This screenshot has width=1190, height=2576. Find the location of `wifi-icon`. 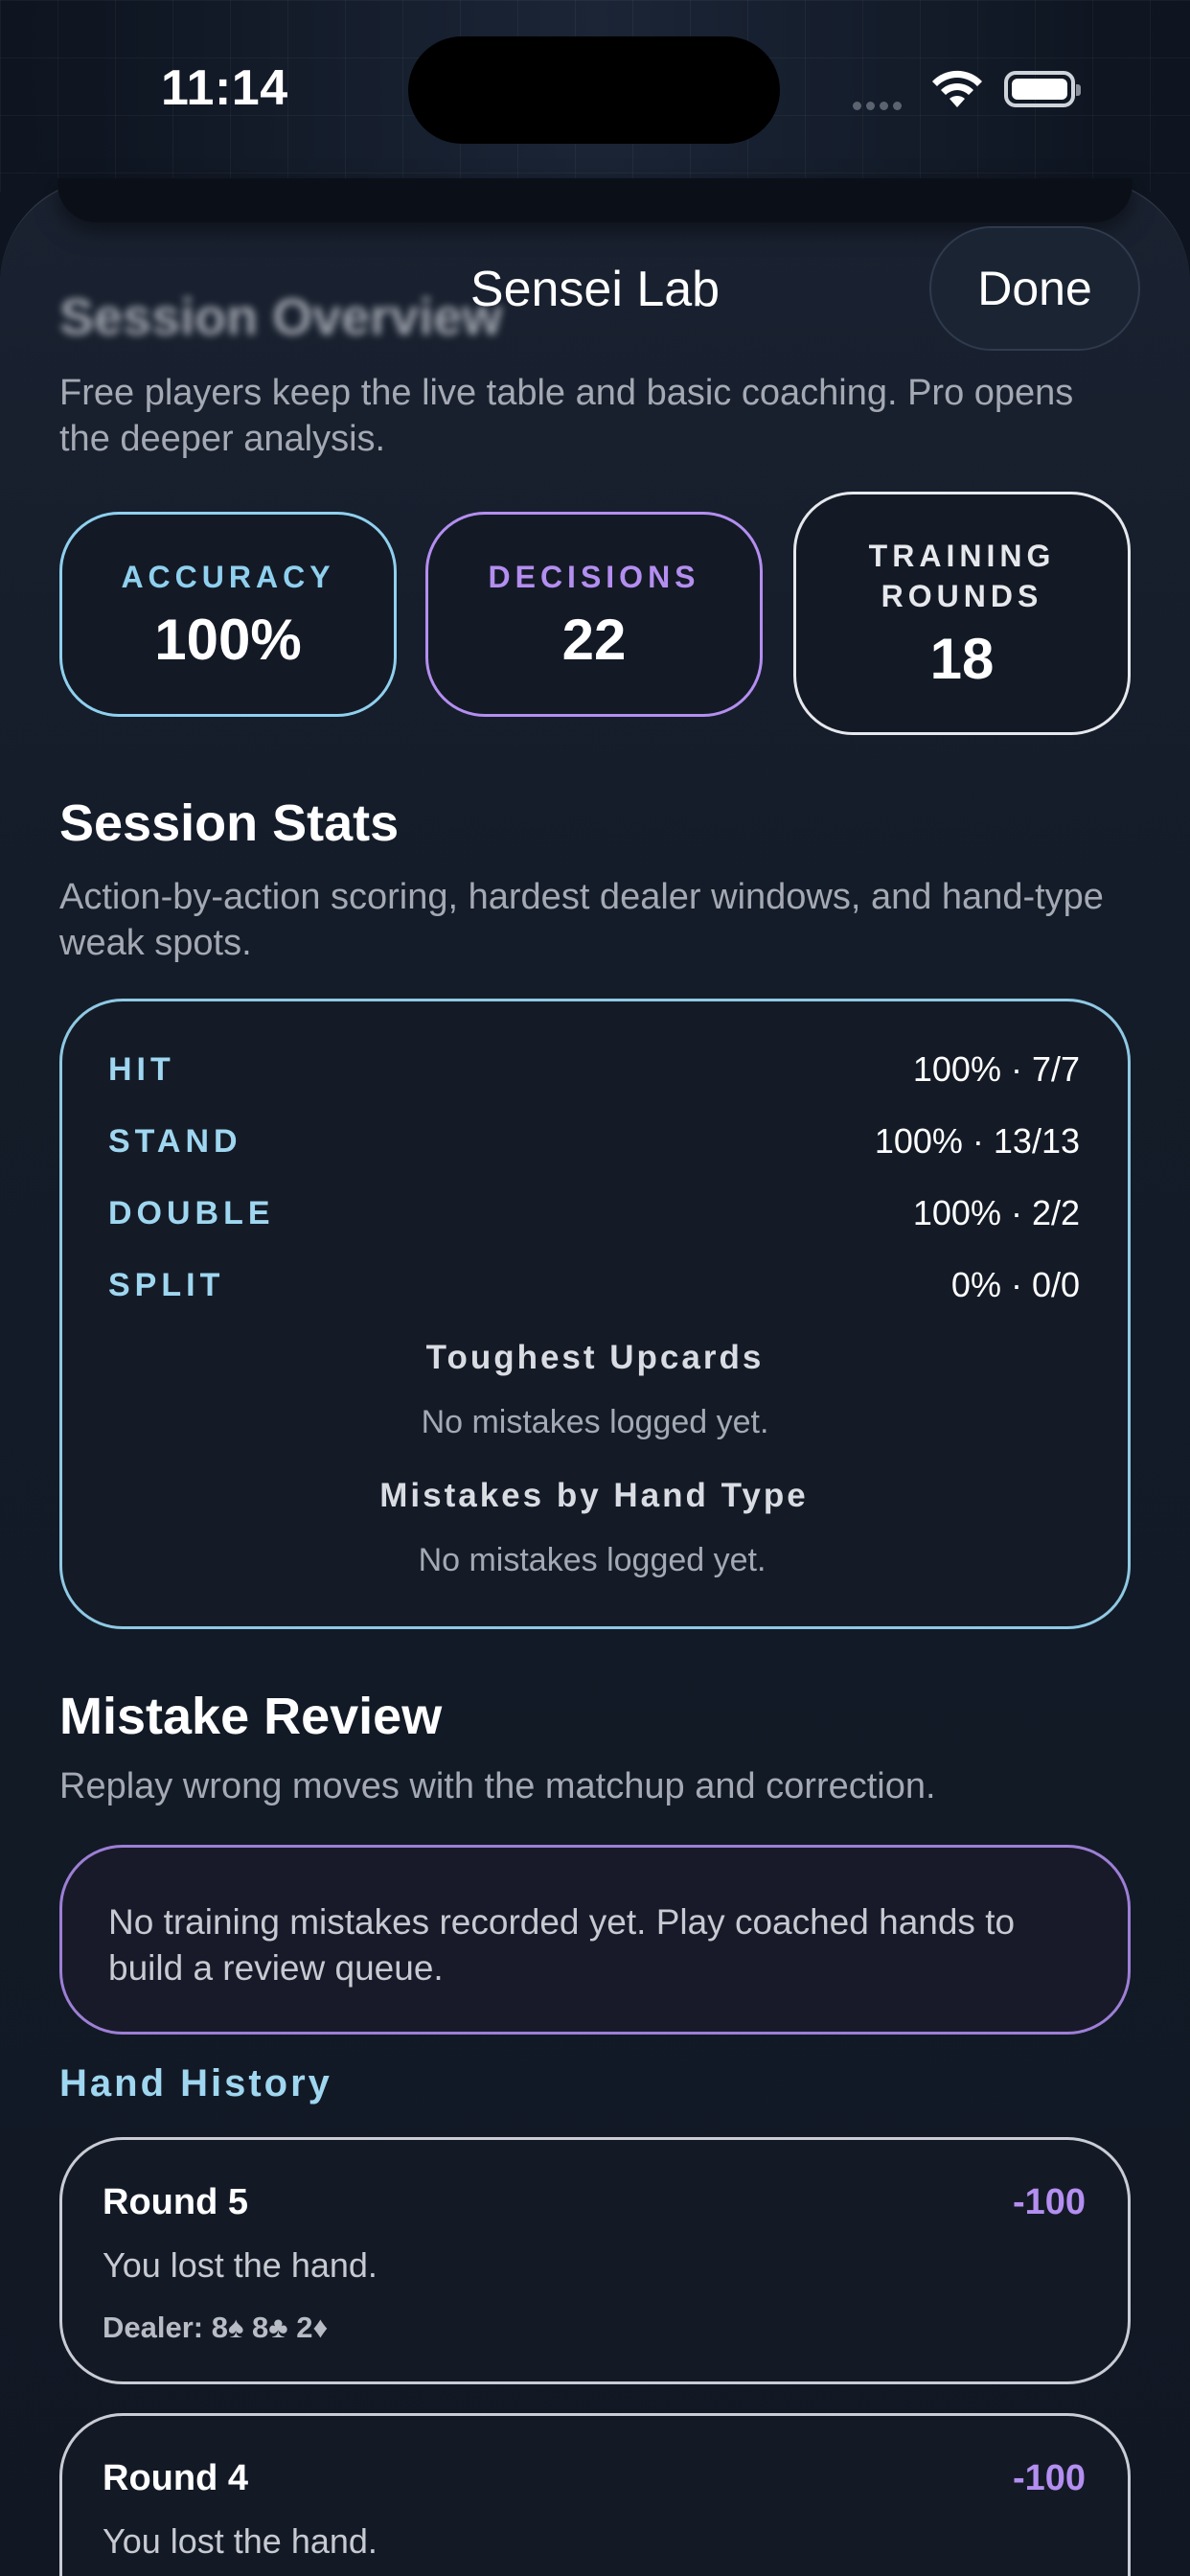

wifi-icon is located at coordinates (957, 88).